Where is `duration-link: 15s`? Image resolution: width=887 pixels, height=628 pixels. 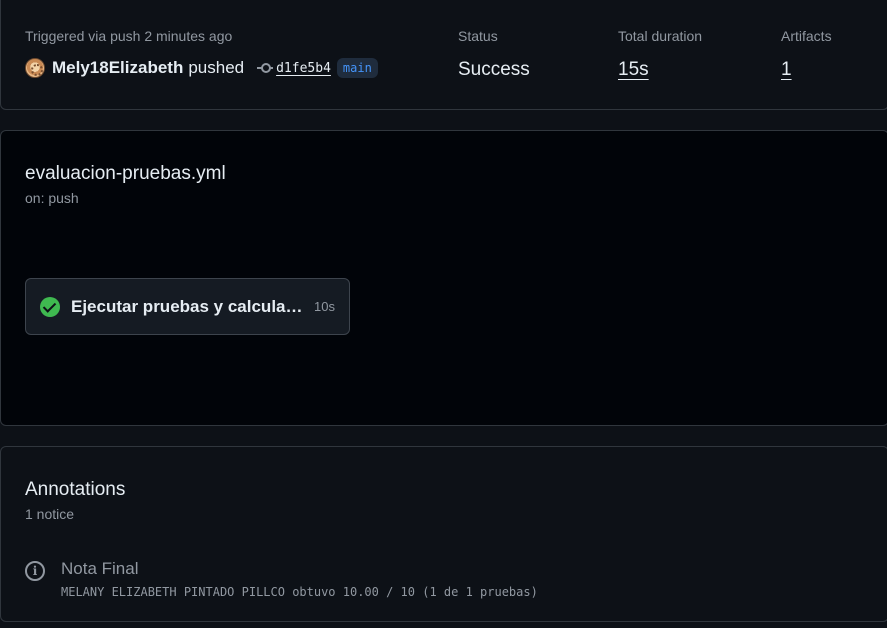
duration-link: 15s is located at coordinates (633, 70).